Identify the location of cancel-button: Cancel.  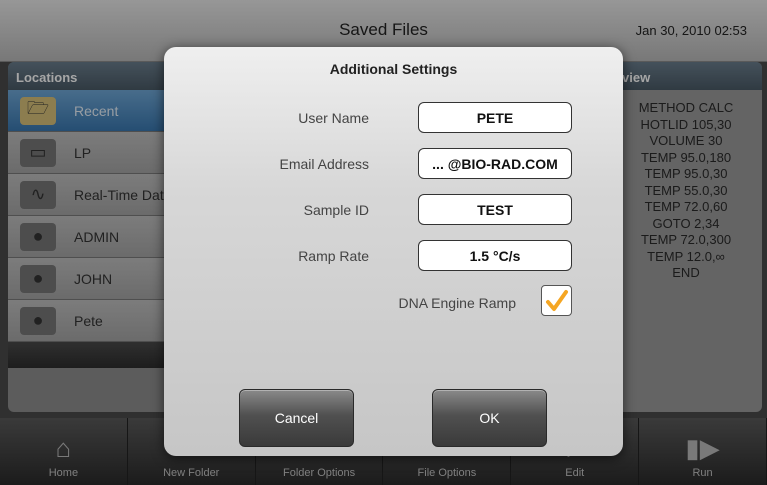
(296, 418).